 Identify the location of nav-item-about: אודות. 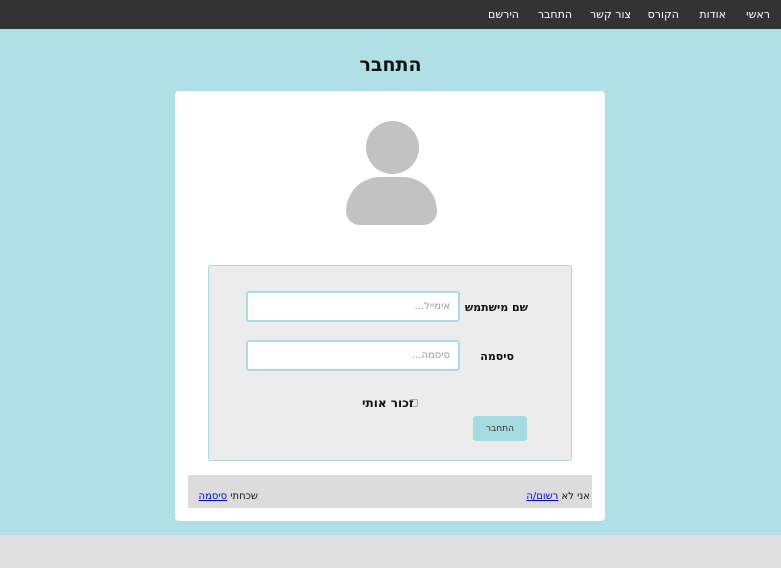
(712, 14).